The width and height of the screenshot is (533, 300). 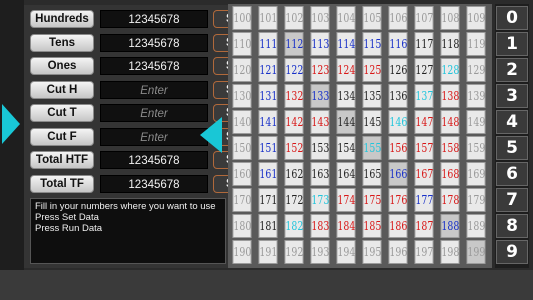 What do you see at coordinates (320, 252) in the screenshot?
I see `number-cell: 193` at bounding box center [320, 252].